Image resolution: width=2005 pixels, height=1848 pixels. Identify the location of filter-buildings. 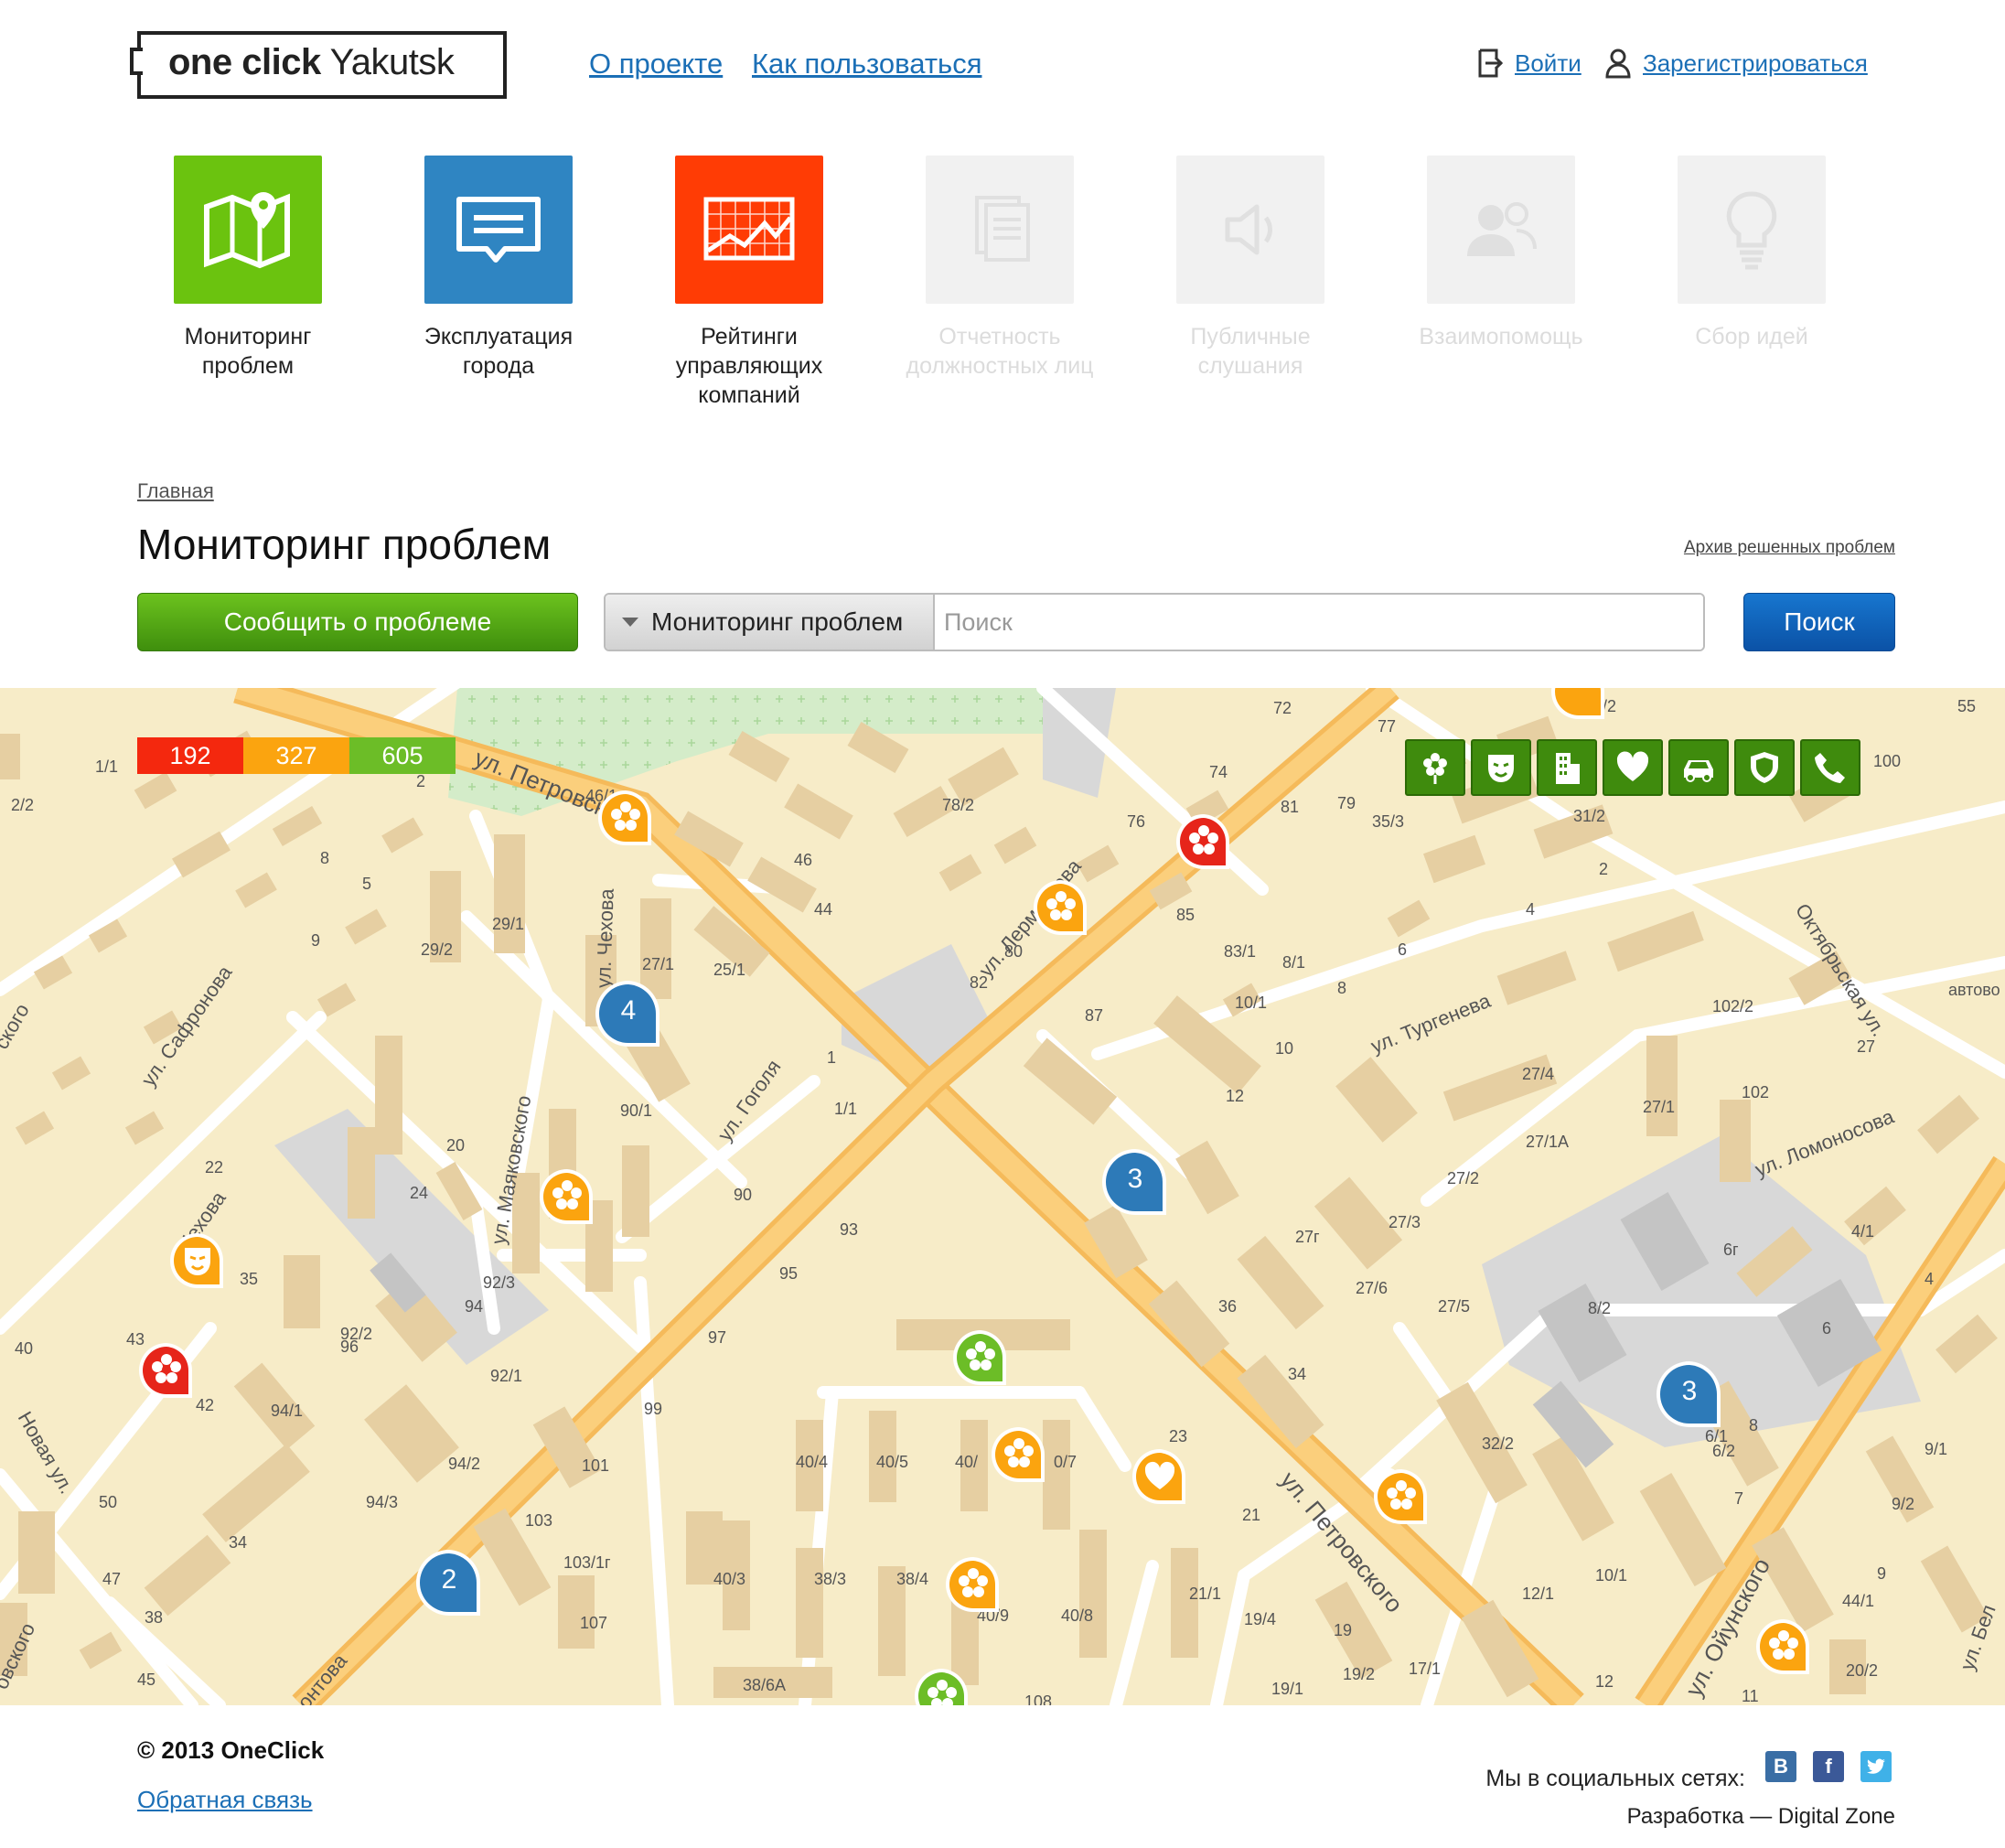
(1567, 767).